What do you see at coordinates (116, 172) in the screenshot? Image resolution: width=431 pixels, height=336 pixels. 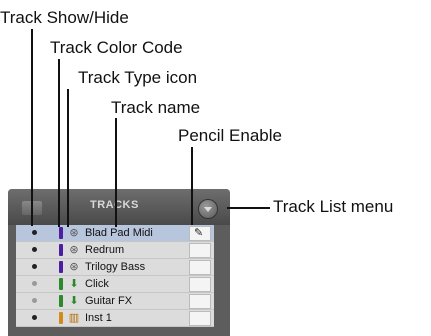 I see `leader-track-name` at bounding box center [116, 172].